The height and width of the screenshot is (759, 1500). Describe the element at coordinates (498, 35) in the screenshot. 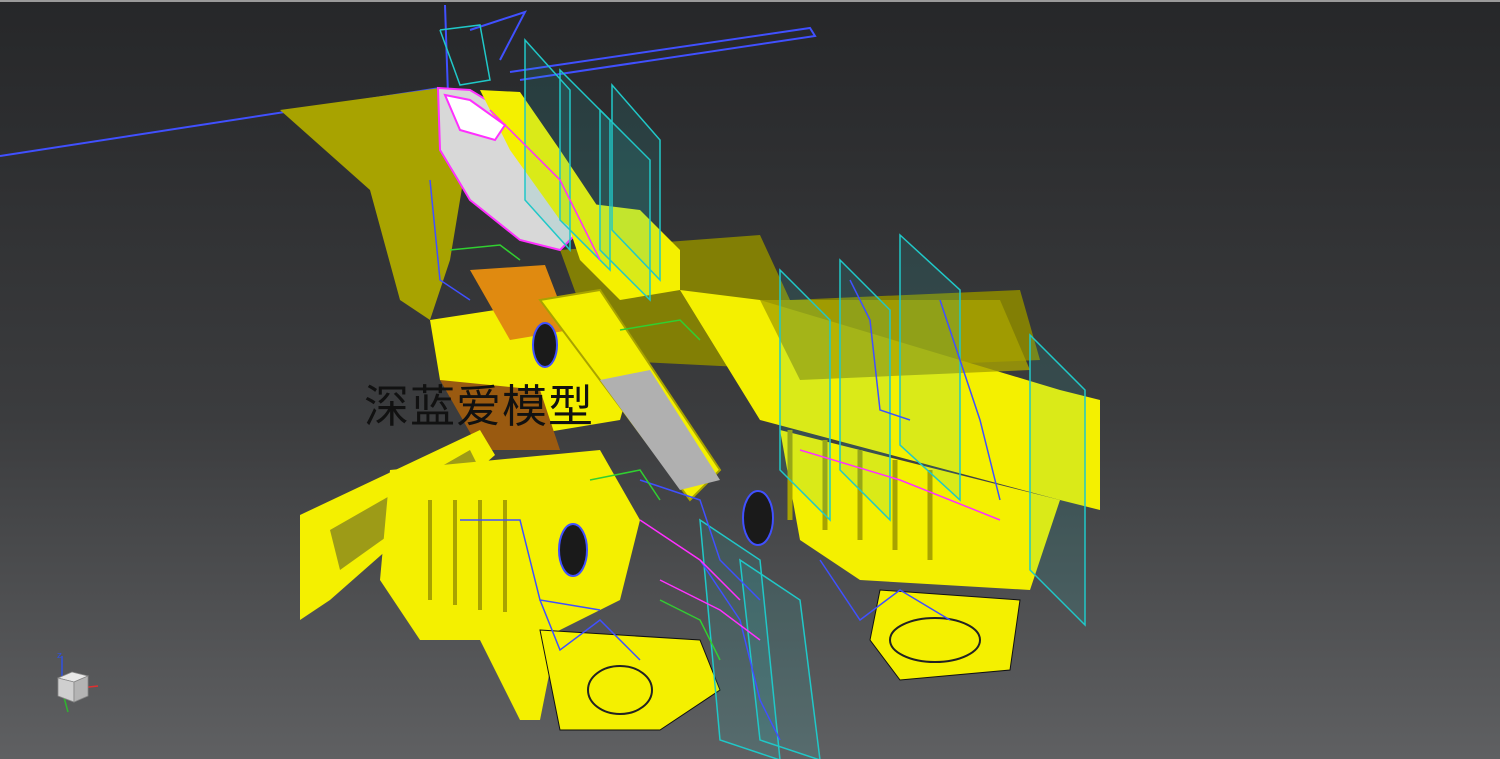

I see `mast-strut` at that location.